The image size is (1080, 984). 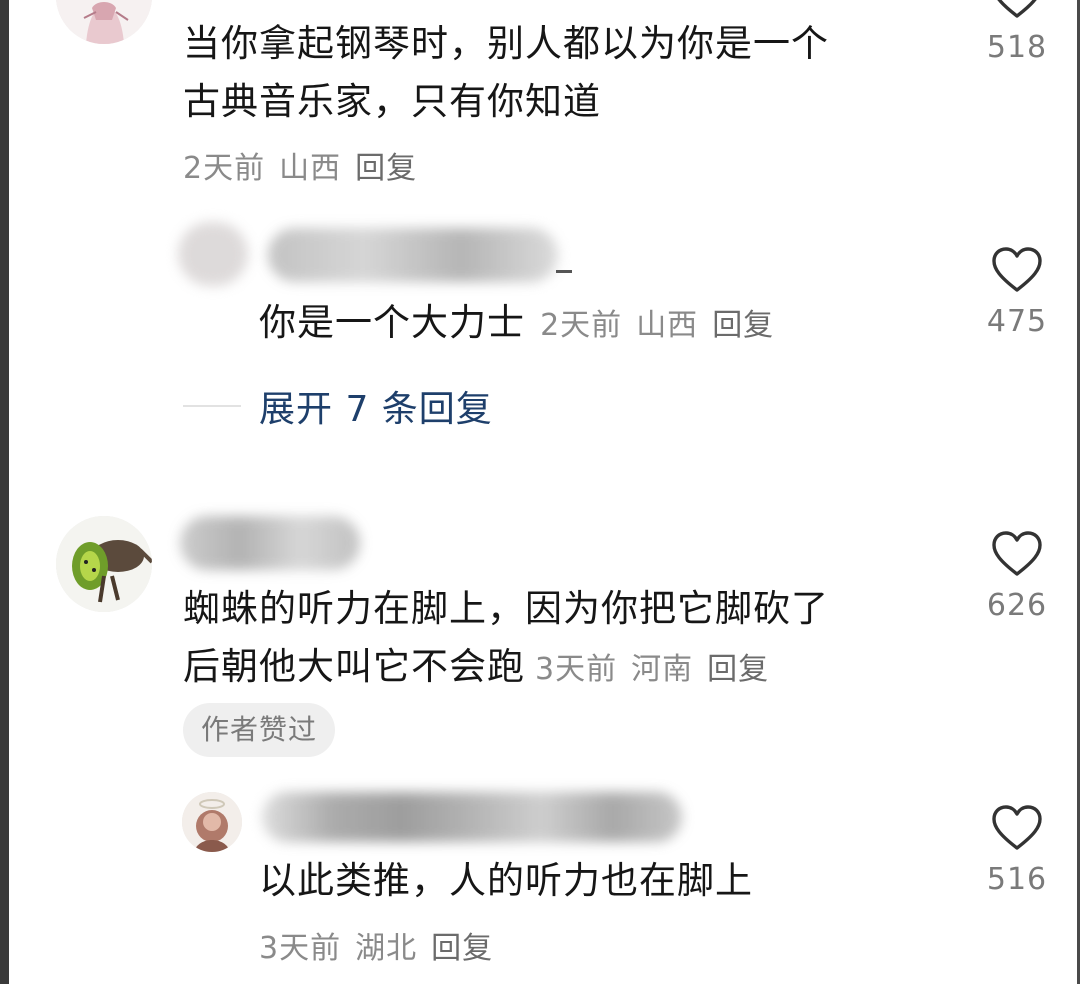 What do you see at coordinates (224, 168) in the screenshot?
I see `comment-time: 2天前` at bounding box center [224, 168].